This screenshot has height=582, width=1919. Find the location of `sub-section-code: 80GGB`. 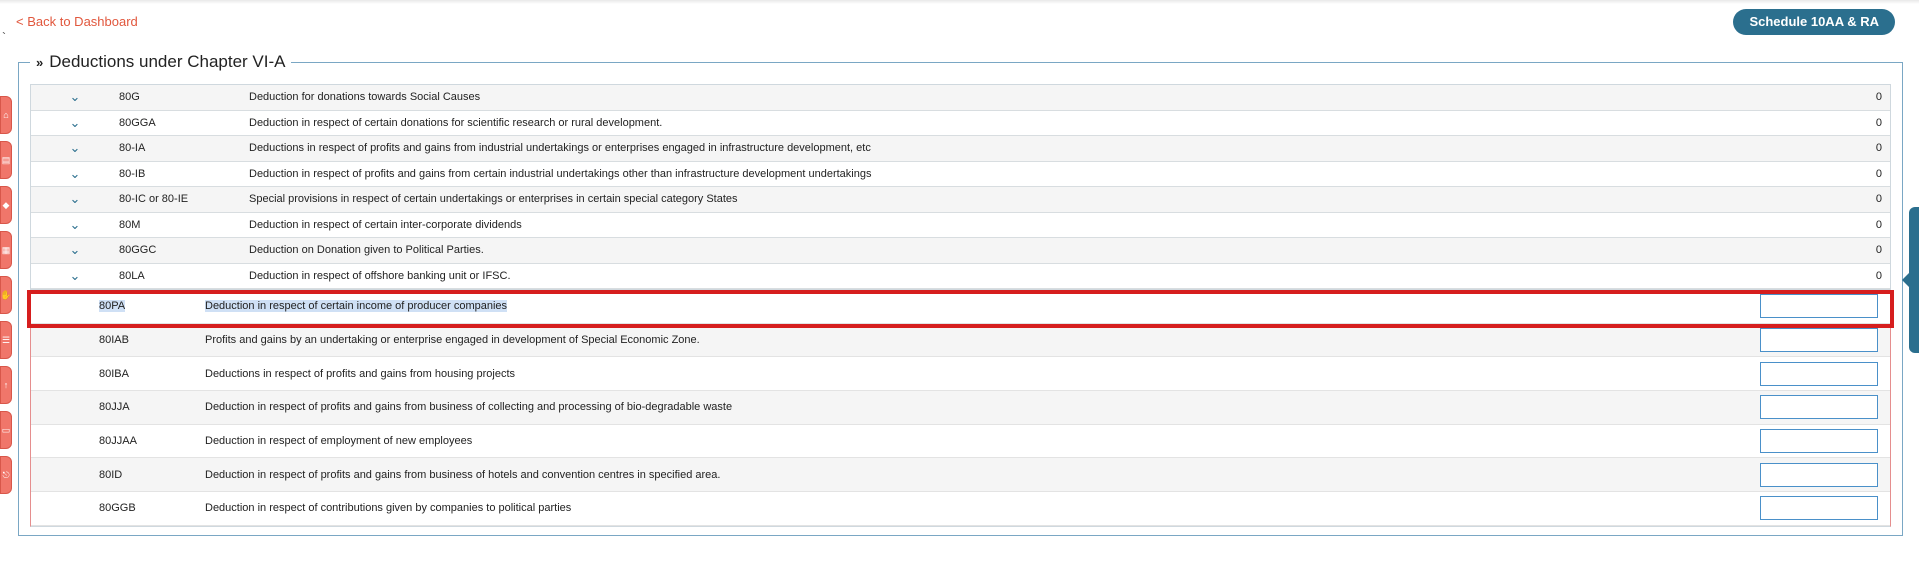

sub-section-code: 80GGB is located at coordinates (117, 508).